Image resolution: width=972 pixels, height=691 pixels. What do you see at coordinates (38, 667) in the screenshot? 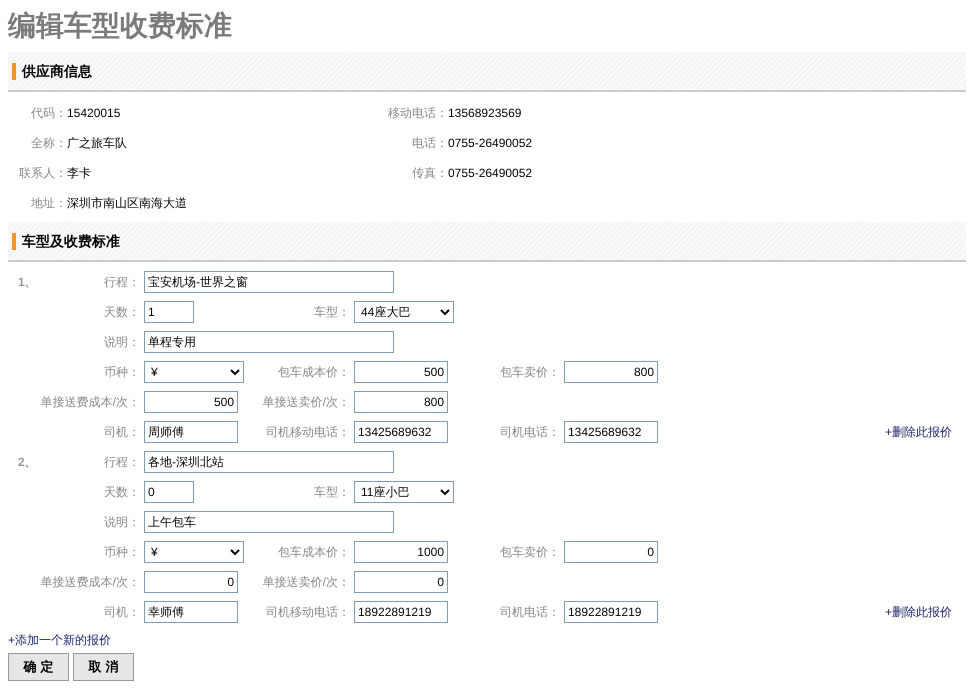
I see `form-button: 确 定` at bounding box center [38, 667].